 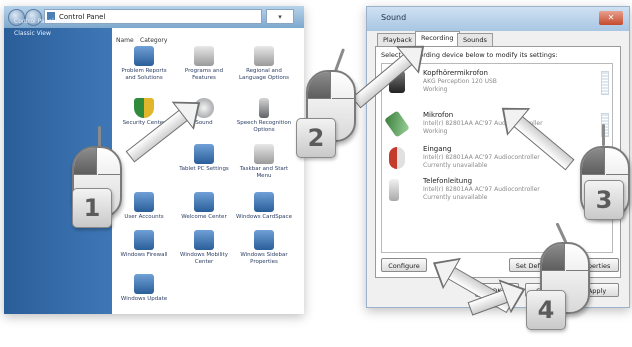 What do you see at coordinates (264, 108) in the screenshot?
I see `microphone-icon` at bounding box center [264, 108].